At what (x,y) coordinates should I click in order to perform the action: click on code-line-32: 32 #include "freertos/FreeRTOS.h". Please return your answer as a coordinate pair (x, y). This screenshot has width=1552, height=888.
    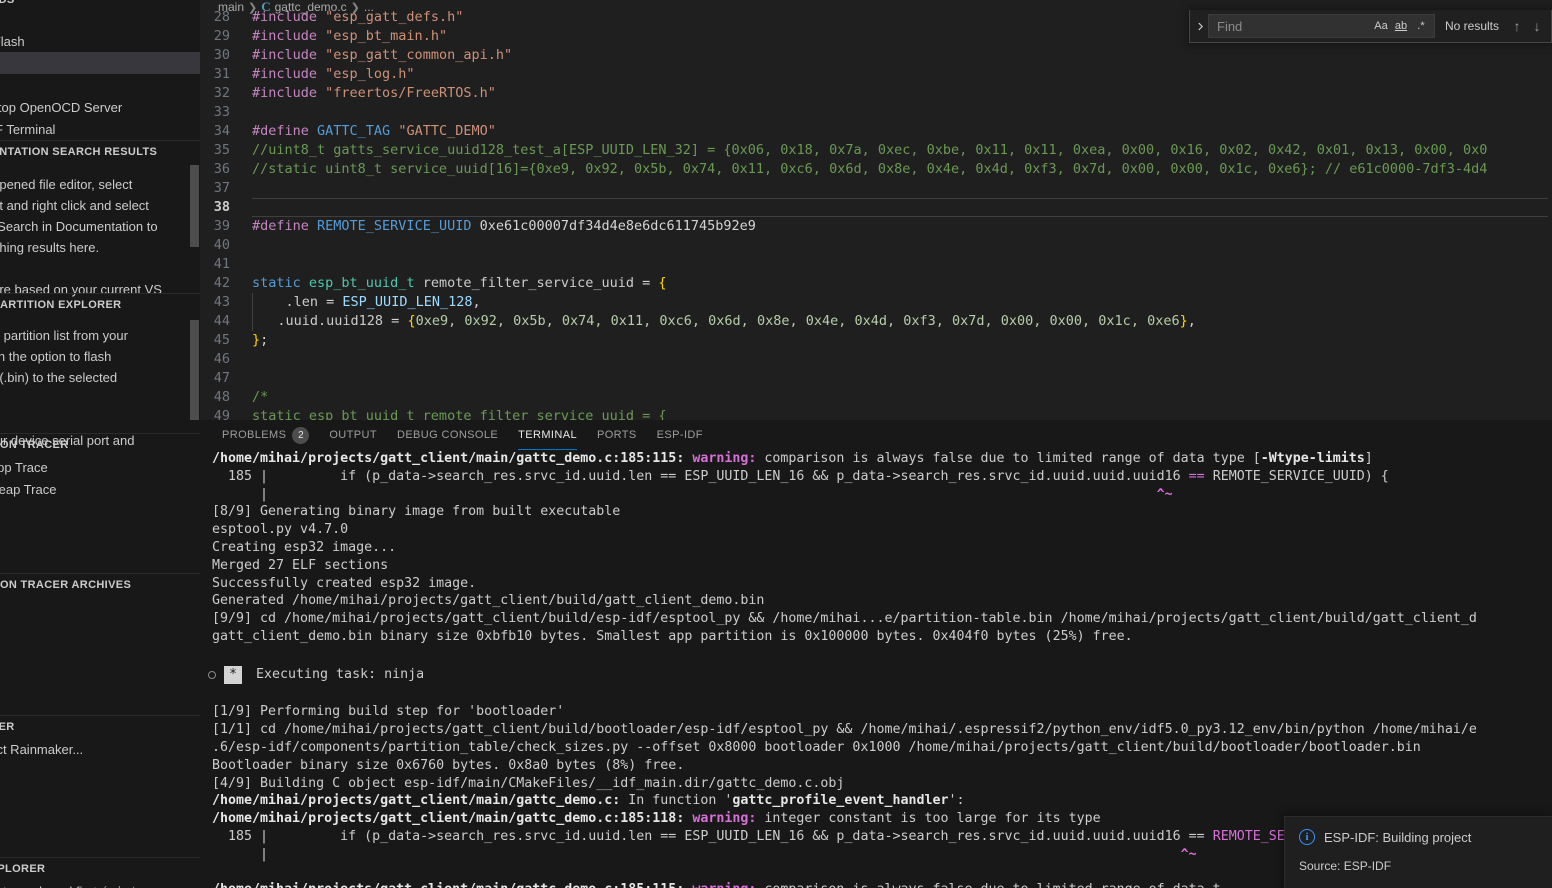
    Looking at the image, I should click on (876, 93).